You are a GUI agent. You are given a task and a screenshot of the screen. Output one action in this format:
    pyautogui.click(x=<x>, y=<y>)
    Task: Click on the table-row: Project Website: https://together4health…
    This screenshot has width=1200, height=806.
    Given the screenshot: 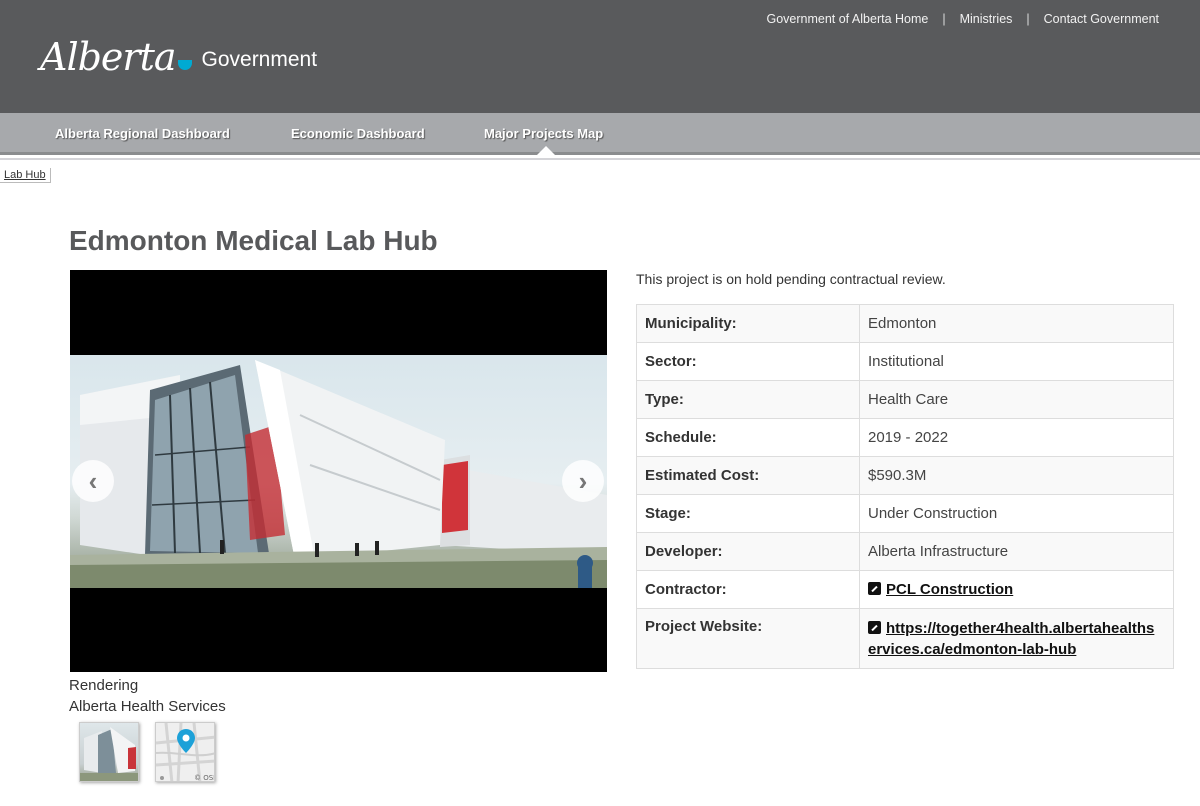 What is the action you would take?
    pyautogui.click(x=905, y=638)
    